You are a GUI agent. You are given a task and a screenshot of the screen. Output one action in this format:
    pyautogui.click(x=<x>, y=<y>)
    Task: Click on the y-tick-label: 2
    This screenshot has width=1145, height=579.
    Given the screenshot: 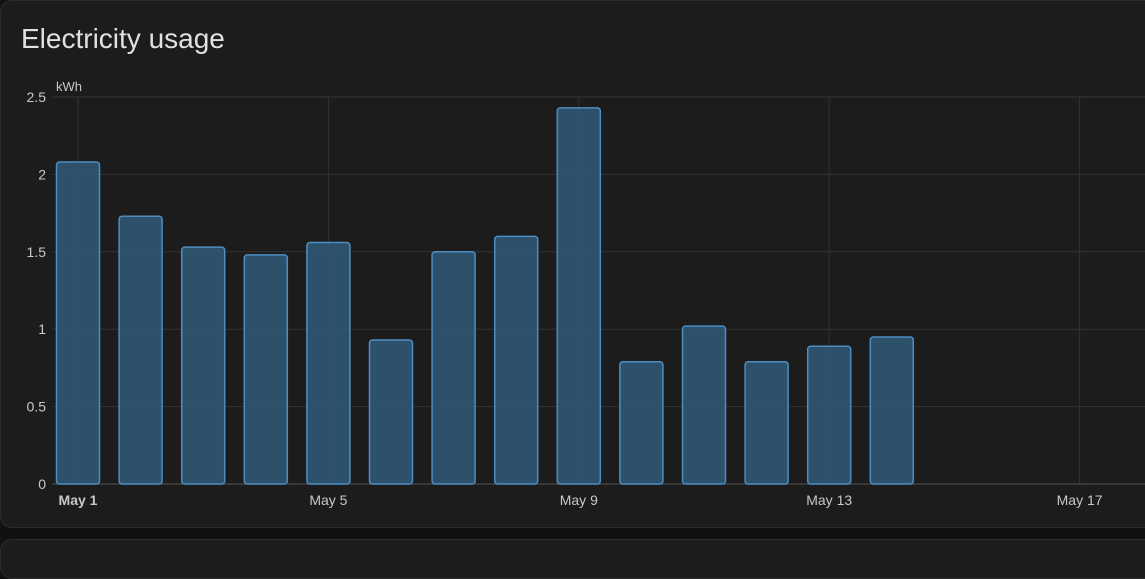 What is the action you would take?
    pyautogui.click(x=42, y=174)
    